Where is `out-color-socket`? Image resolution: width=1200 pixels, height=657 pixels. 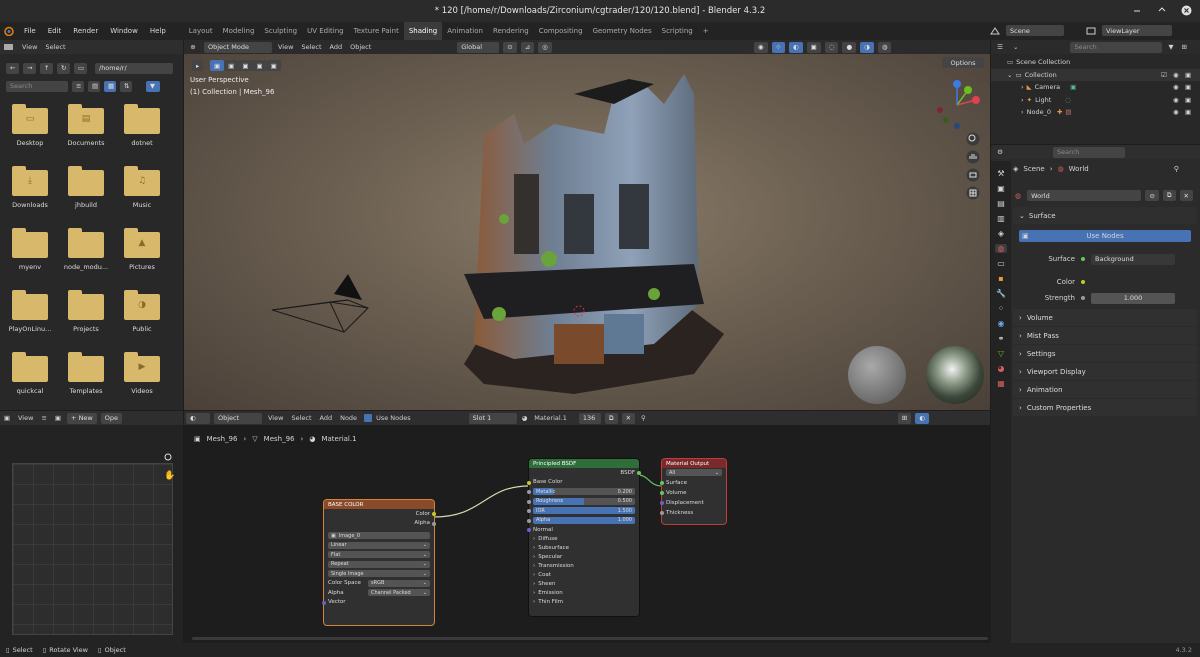 out-color-socket is located at coordinates (434, 514).